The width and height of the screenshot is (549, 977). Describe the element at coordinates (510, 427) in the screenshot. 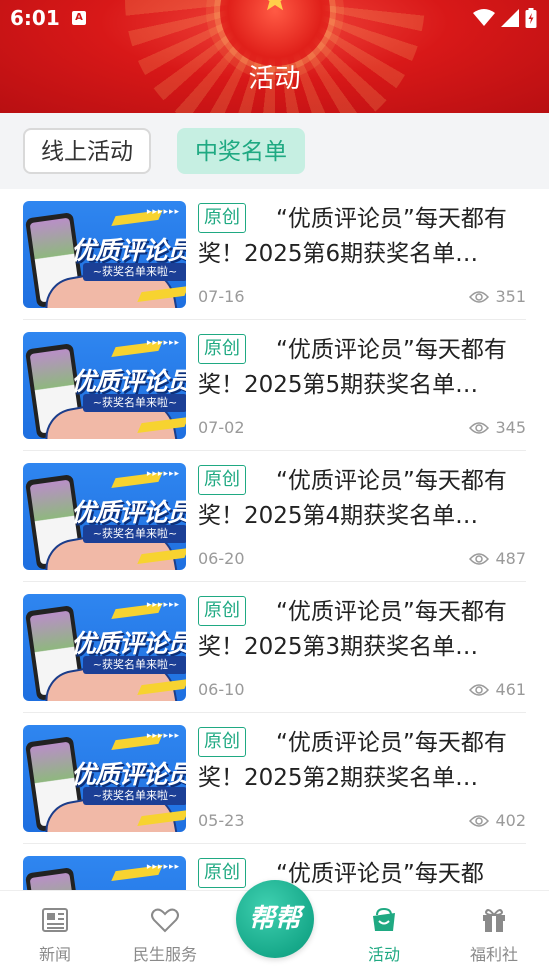

I see `view-count-value: 345` at that location.